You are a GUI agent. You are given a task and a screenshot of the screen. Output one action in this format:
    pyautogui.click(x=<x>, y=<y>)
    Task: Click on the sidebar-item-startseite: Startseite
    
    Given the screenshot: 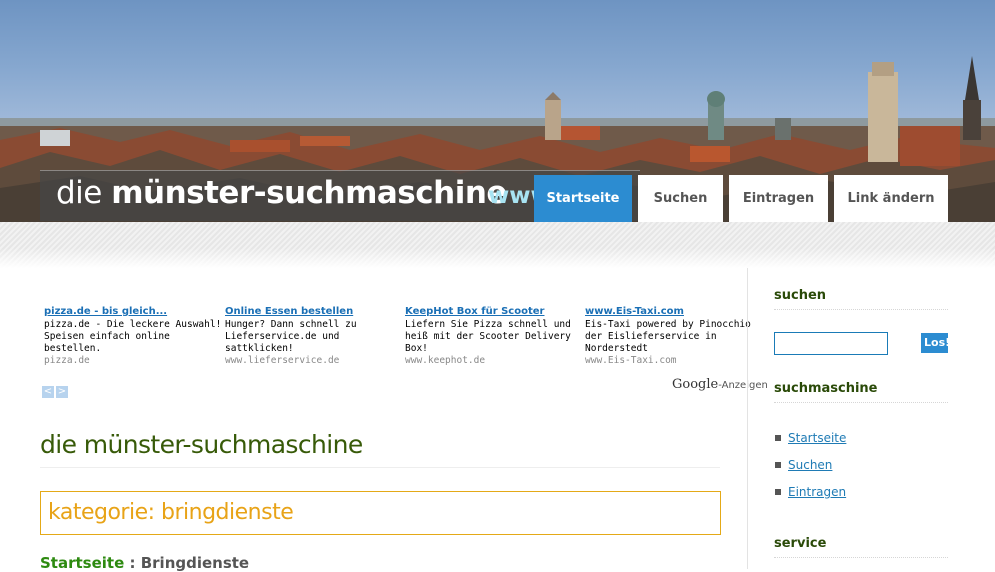 What is the action you would take?
    pyautogui.click(x=810, y=438)
    